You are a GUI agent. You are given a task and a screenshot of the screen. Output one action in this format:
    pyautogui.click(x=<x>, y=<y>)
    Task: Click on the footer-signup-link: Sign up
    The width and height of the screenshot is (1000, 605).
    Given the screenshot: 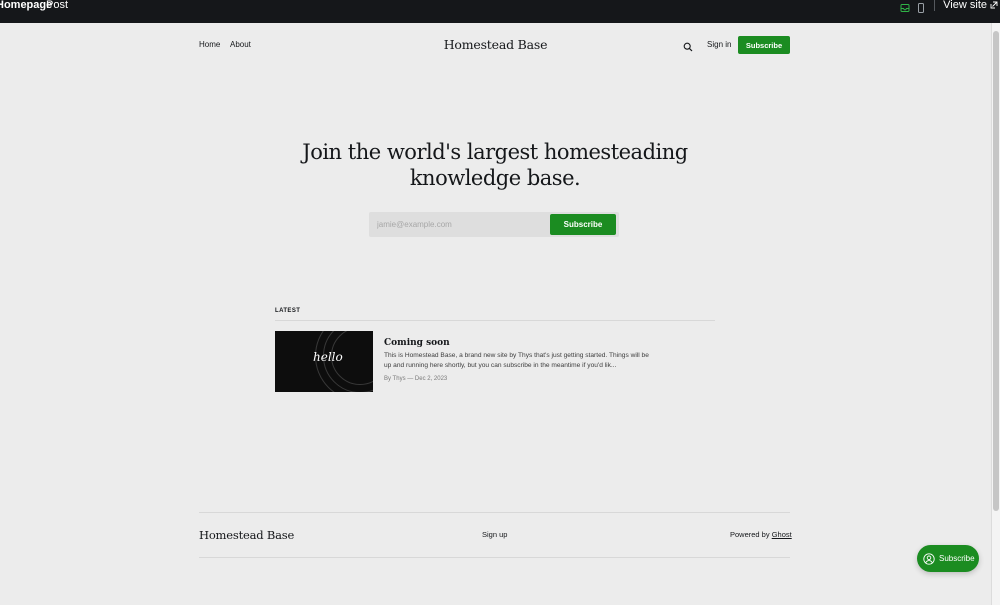 What is the action you would take?
    pyautogui.click(x=494, y=534)
    